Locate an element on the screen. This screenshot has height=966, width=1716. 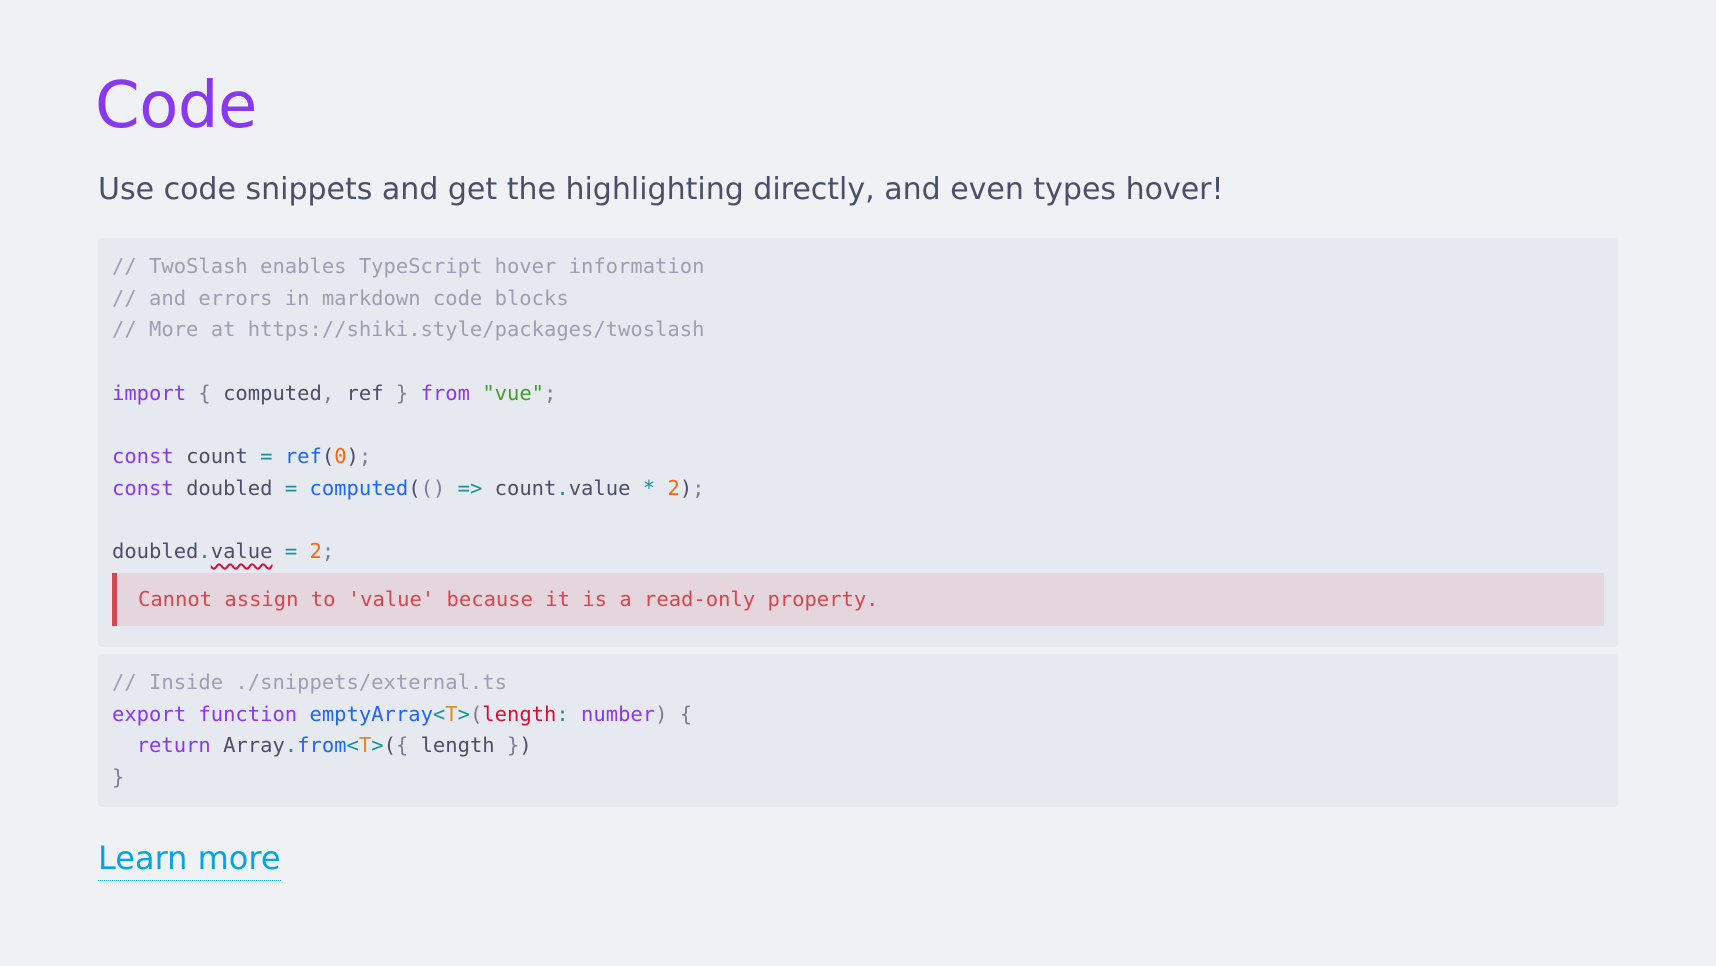
import-ref: ref is located at coordinates (365, 393).